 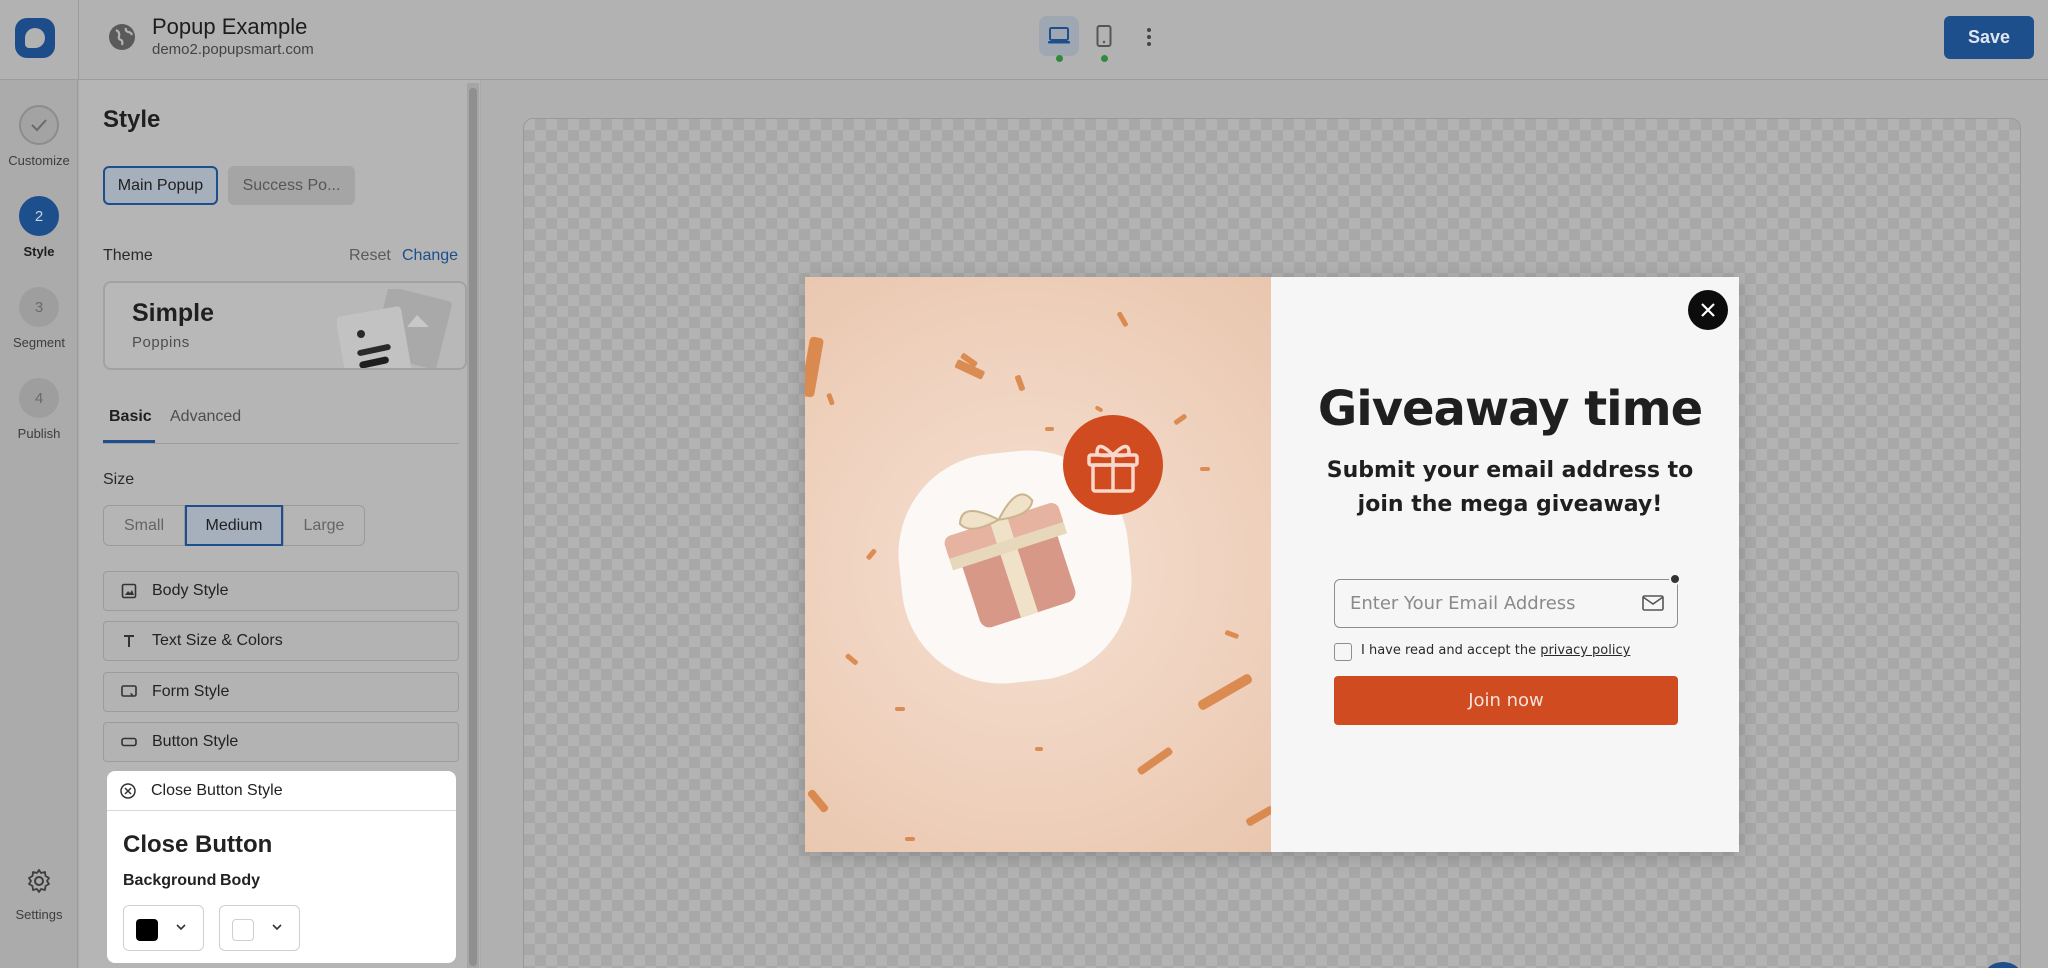 I want to click on gift-illustration, so click(x=1038, y=576).